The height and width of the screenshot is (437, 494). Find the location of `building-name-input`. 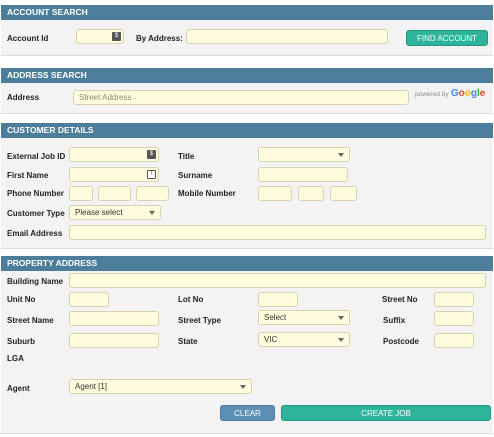

building-name-input is located at coordinates (277, 280).